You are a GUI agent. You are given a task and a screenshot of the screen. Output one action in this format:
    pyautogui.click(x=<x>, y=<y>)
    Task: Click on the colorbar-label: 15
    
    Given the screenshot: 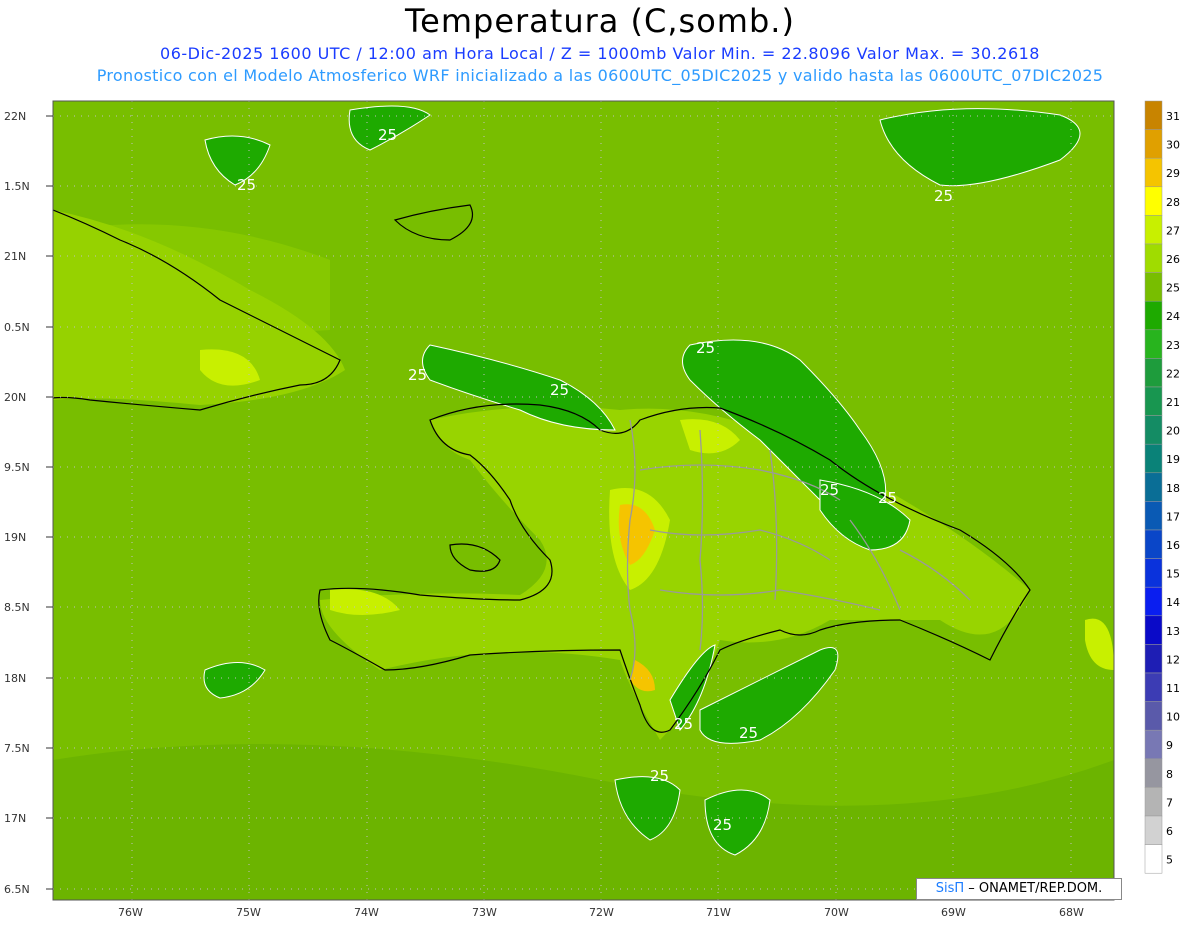 What is the action you would take?
    pyautogui.click(x=1173, y=574)
    